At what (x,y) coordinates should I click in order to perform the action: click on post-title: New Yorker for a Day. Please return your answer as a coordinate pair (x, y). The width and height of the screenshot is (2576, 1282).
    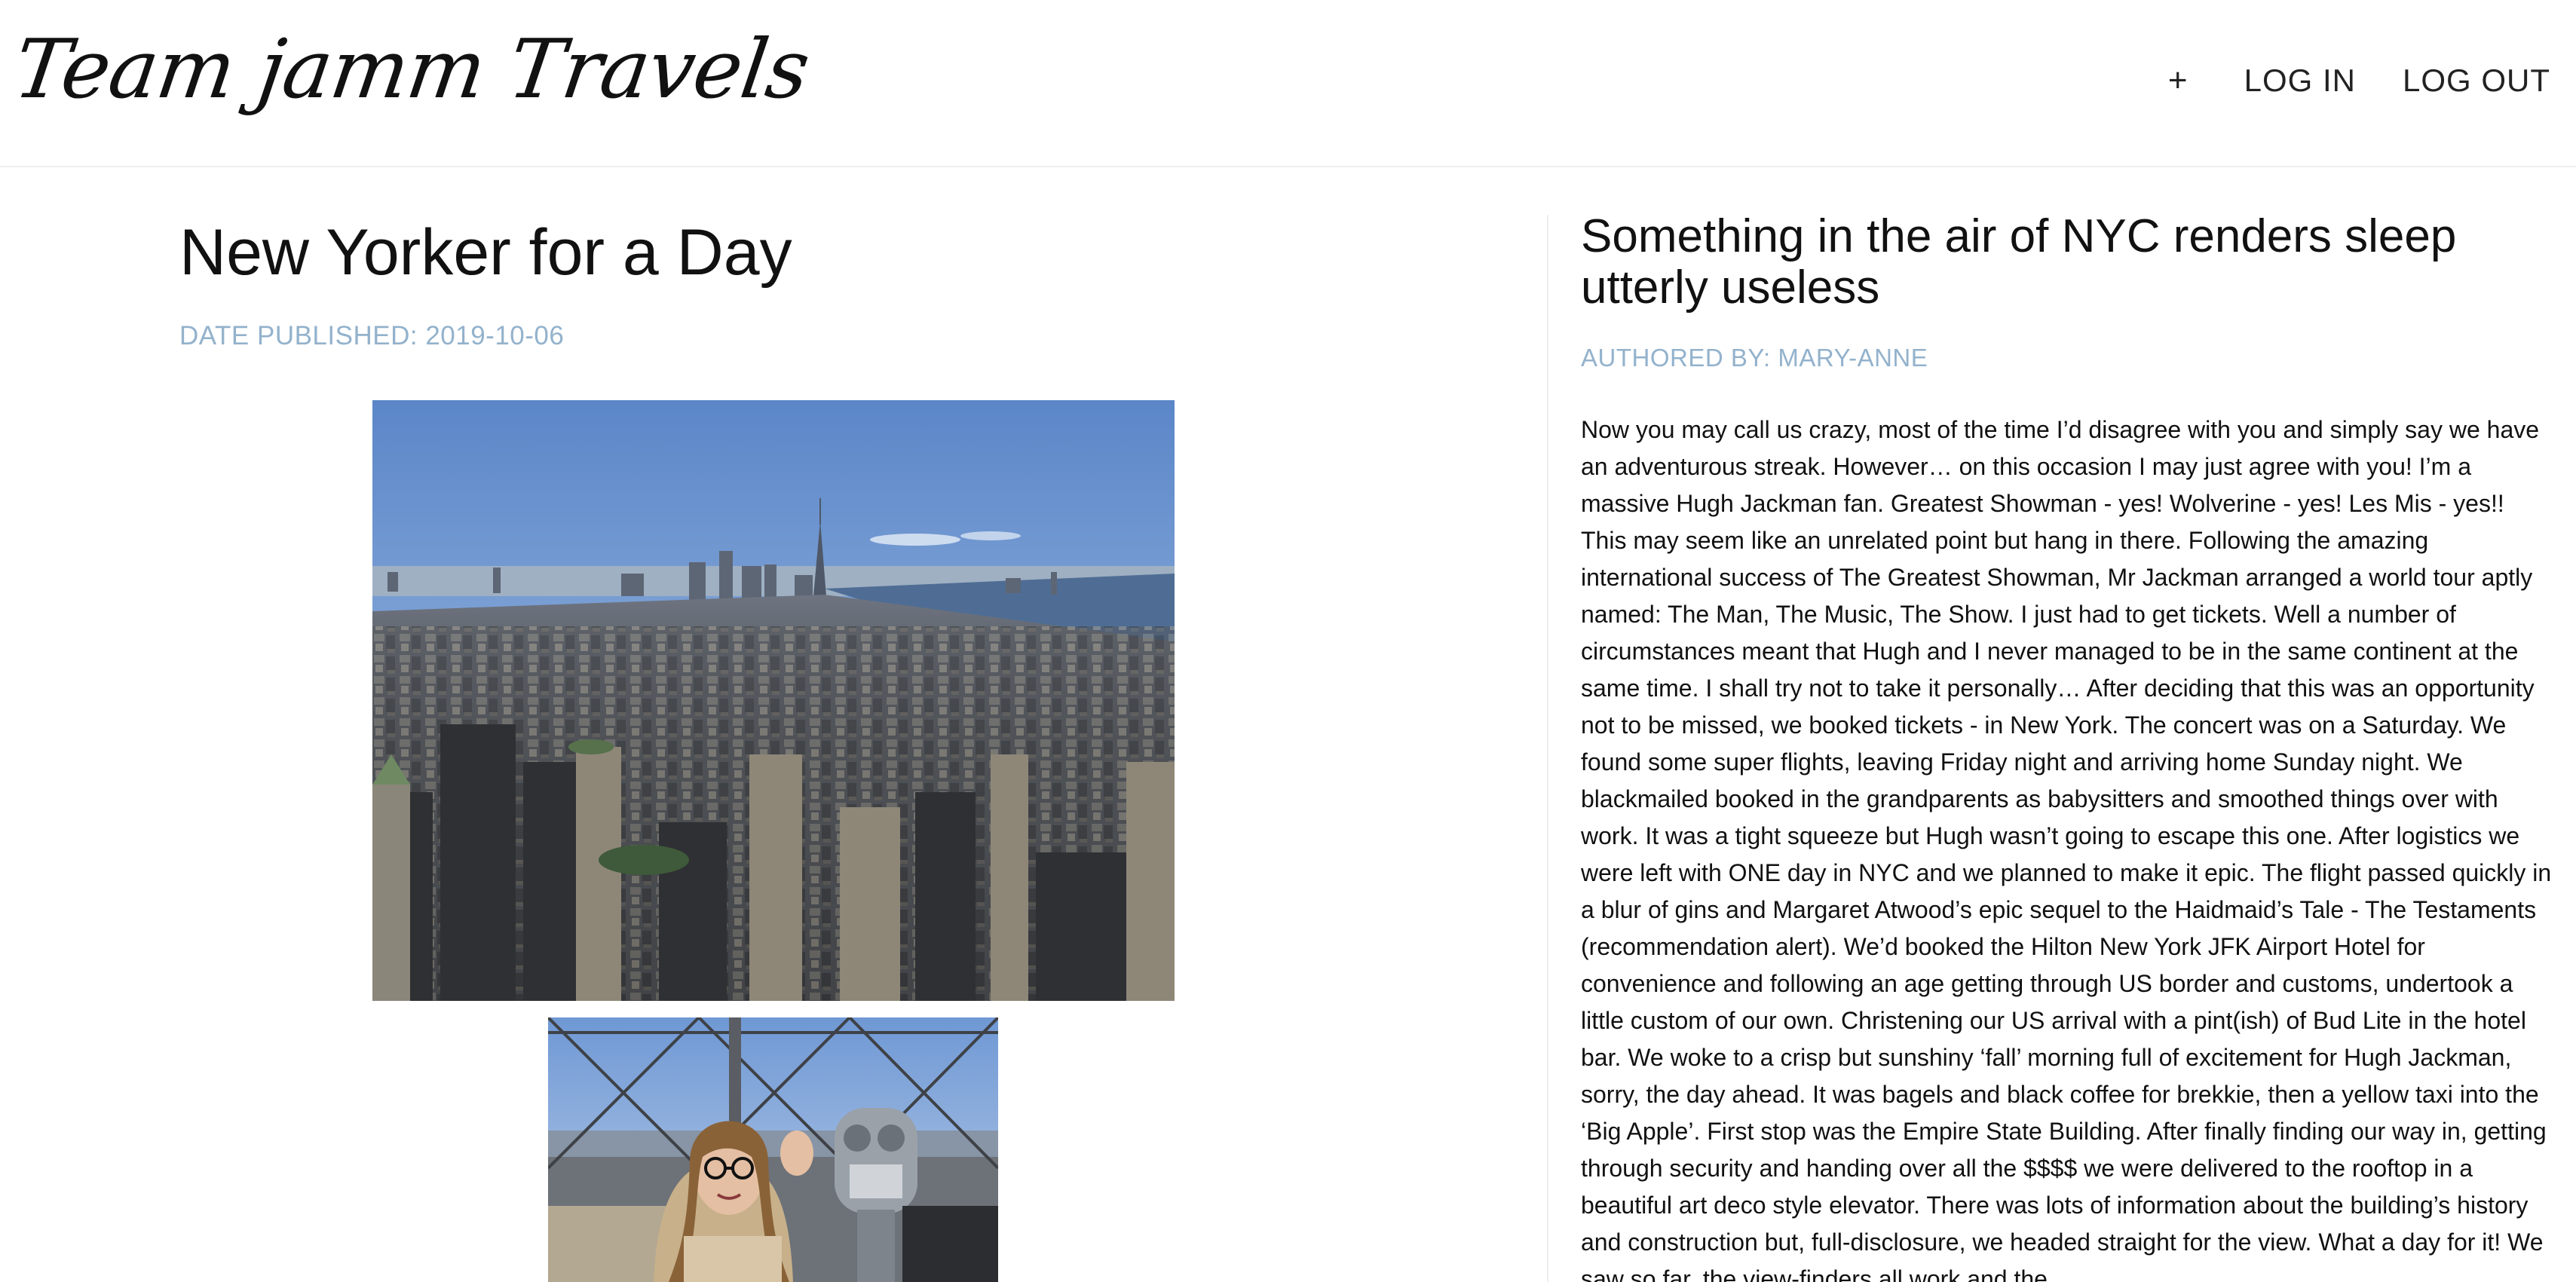
    Looking at the image, I should click on (485, 252).